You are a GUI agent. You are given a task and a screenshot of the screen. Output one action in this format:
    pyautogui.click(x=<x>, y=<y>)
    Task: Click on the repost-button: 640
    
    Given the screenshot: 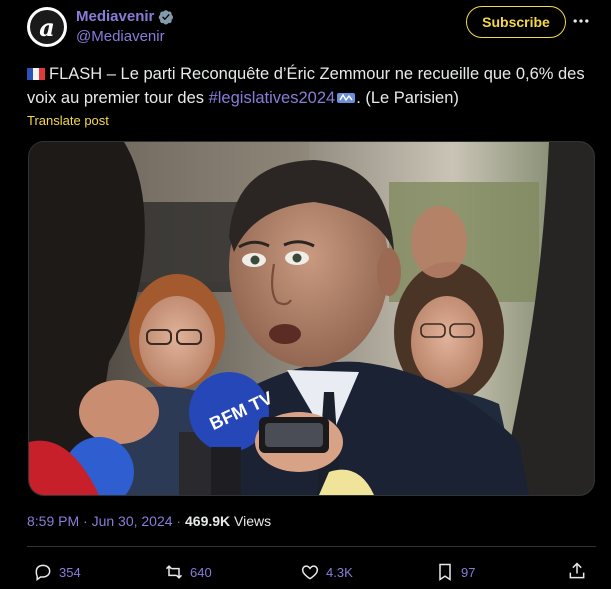 What is the action you would take?
    pyautogui.click(x=188, y=572)
    